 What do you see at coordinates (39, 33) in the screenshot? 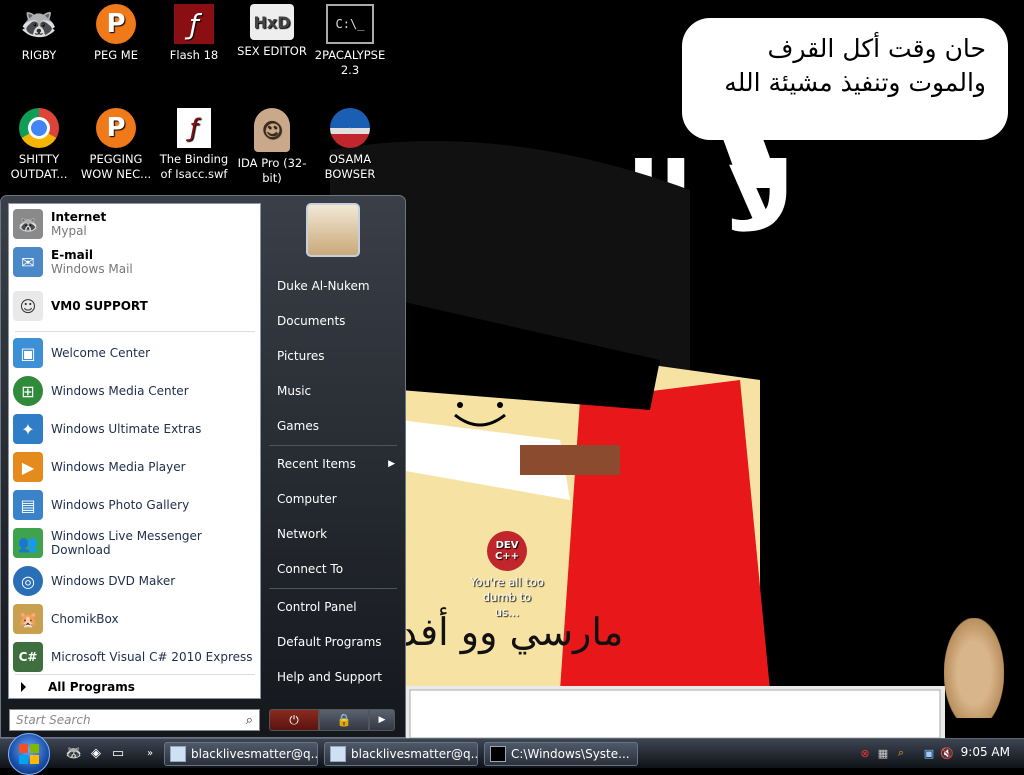
I see `desktop-icon-rigby: 🦝 RIGBY` at bounding box center [39, 33].